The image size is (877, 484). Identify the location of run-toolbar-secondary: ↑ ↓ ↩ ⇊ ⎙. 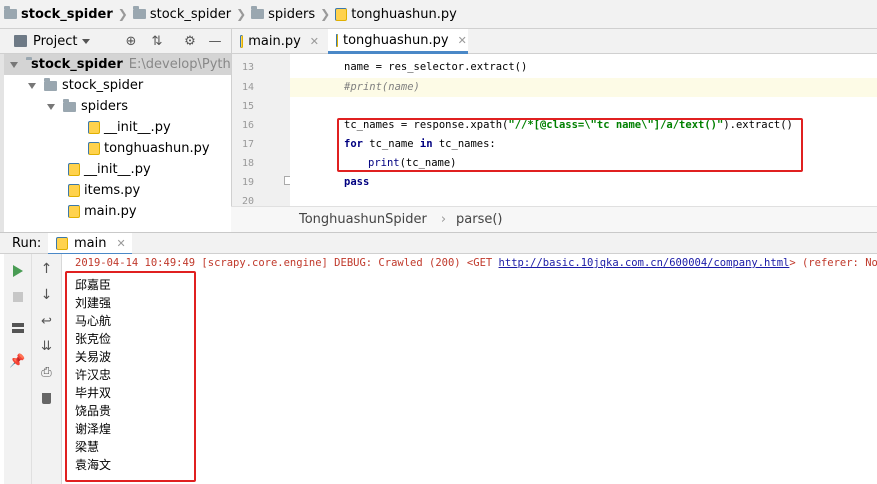
(47, 369).